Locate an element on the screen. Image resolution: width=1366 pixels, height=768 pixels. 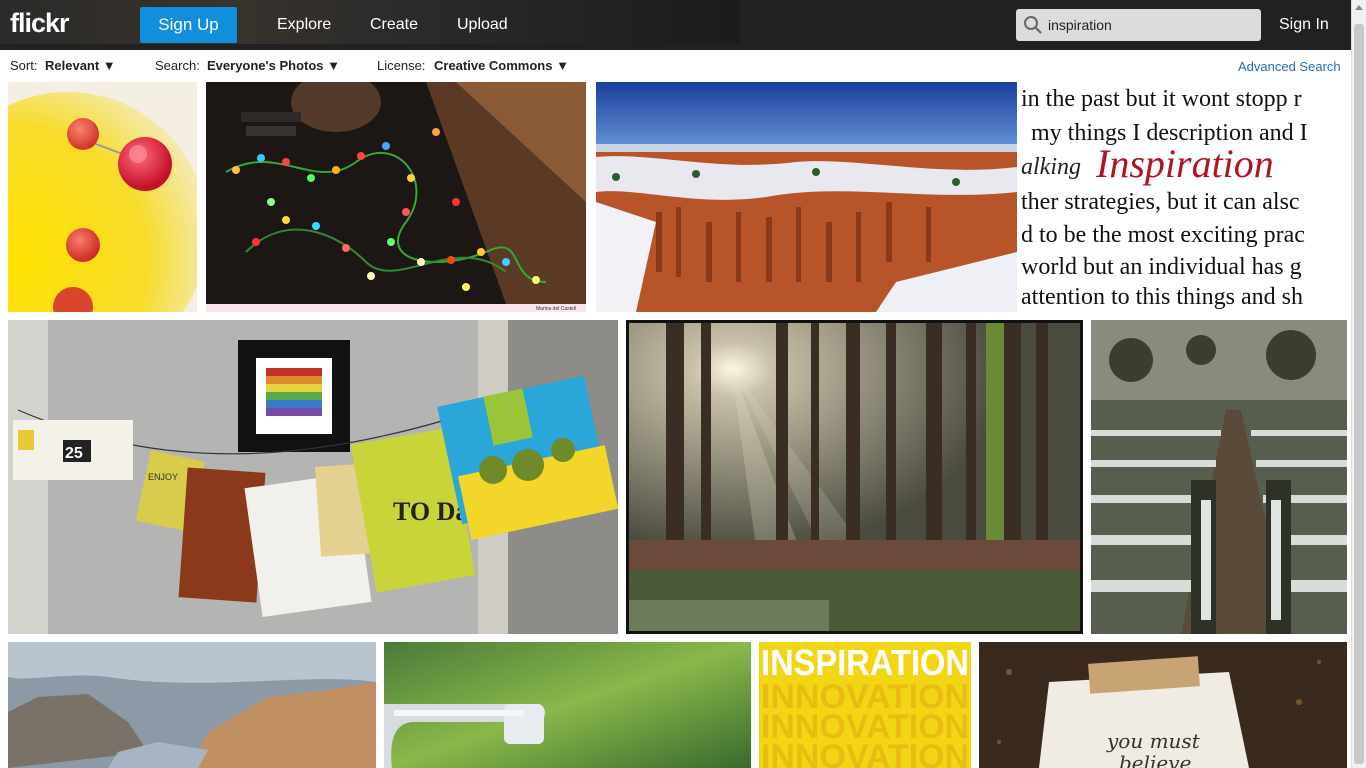
yellow-pins-image is located at coordinates (102, 197).